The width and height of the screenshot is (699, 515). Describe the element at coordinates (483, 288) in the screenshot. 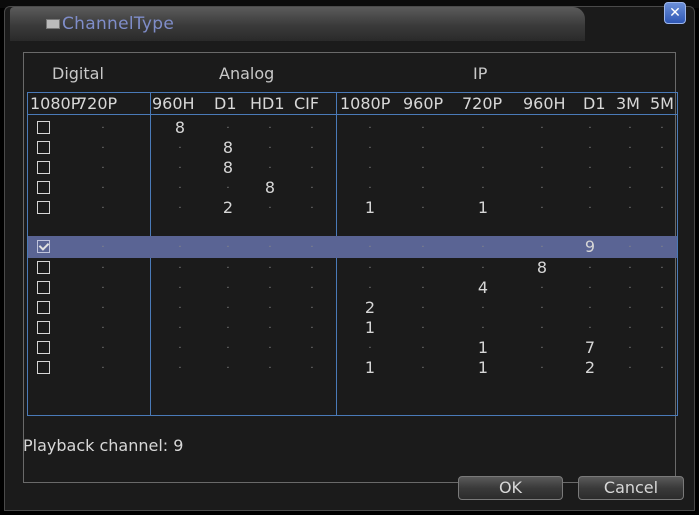

I see `channel-count-cell: 4` at that location.